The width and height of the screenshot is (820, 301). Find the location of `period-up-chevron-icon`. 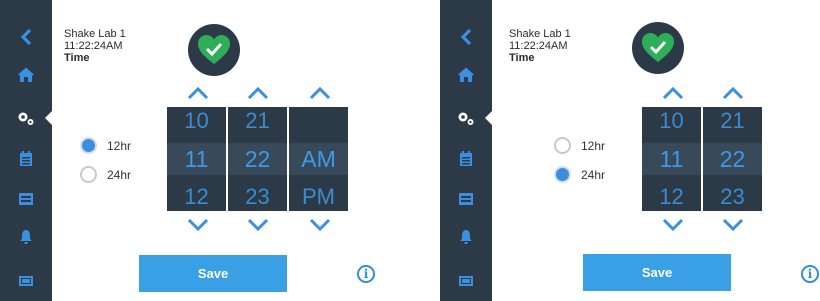

period-up-chevron-icon is located at coordinates (320, 93).